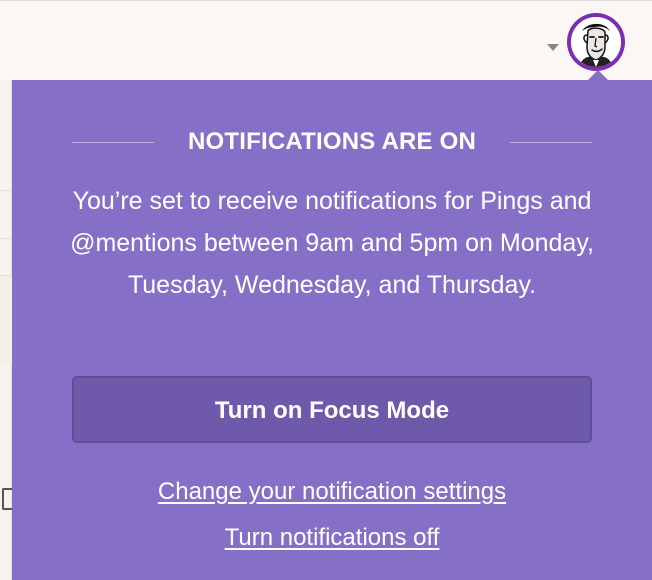 The height and width of the screenshot is (580, 652). What do you see at coordinates (7, 499) in the screenshot?
I see `bookmark-icon` at bounding box center [7, 499].